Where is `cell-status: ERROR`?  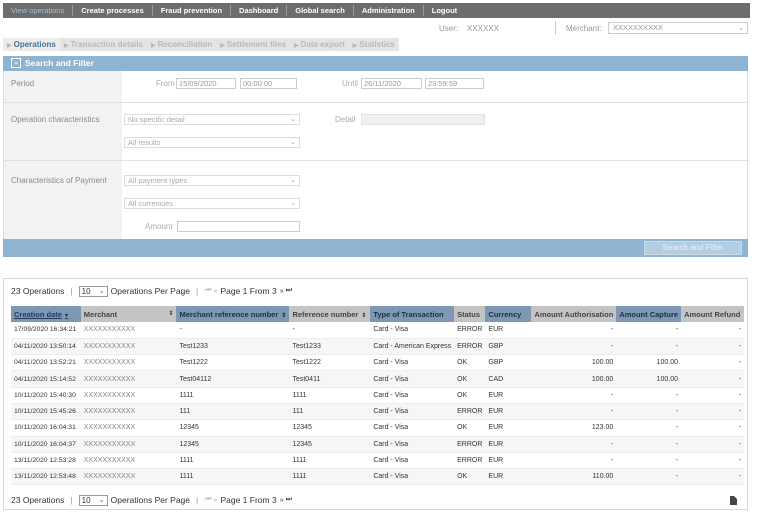 cell-status: ERROR is located at coordinates (470, 412).